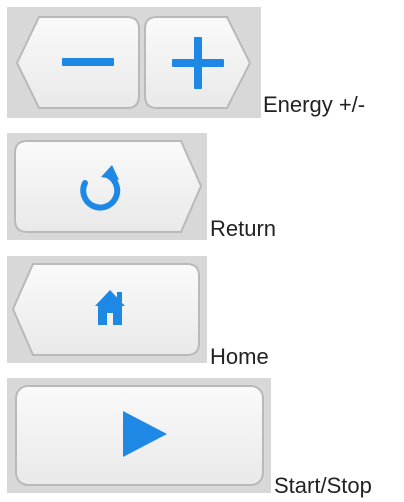 The height and width of the screenshot is (502, 404). Describe the element at coordinates (239, 356) in the screenshot. I see `home-caption: Home` at that location.